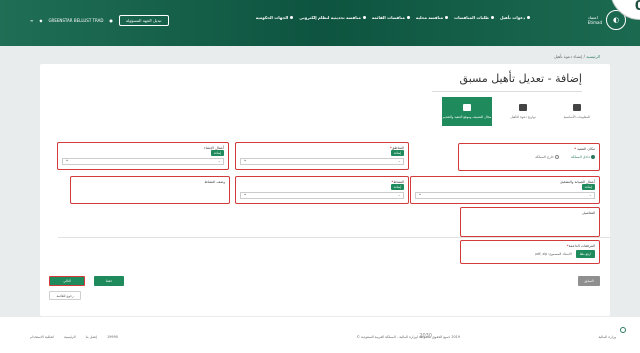  What do you see at coordinates (467, 111) in the screenshot?
I see `step-classification: مجال التصنيف وموقع التنفيذ والتقديم` at bounding box center [467, 111].